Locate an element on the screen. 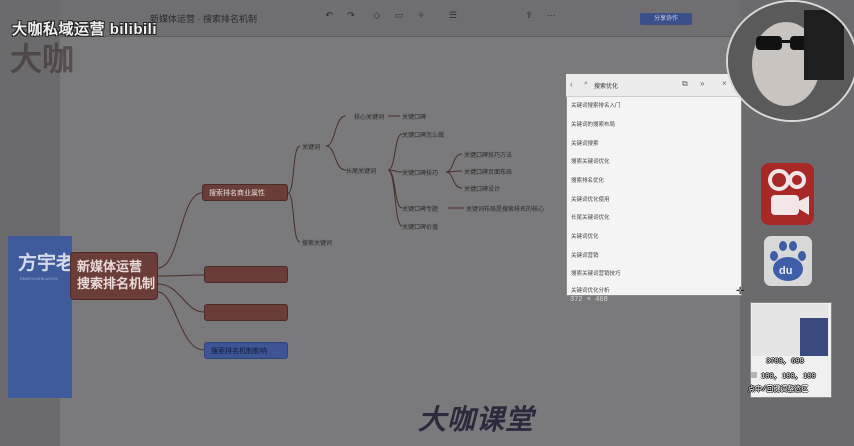 The image size is (854, 446). mindmap-node-l4: 关键口碑专题 is located at coordinates (420, 208).